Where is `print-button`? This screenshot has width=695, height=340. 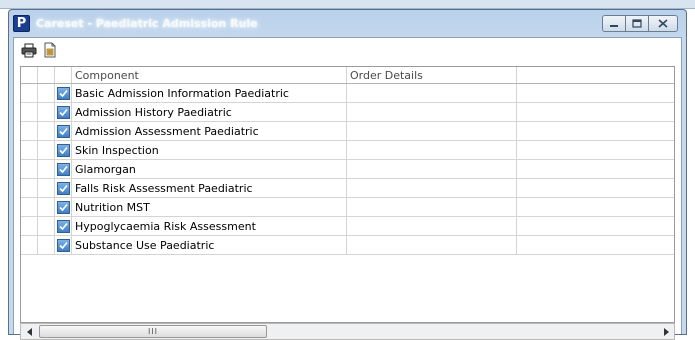 print-button is located at coordinates (29, 50).